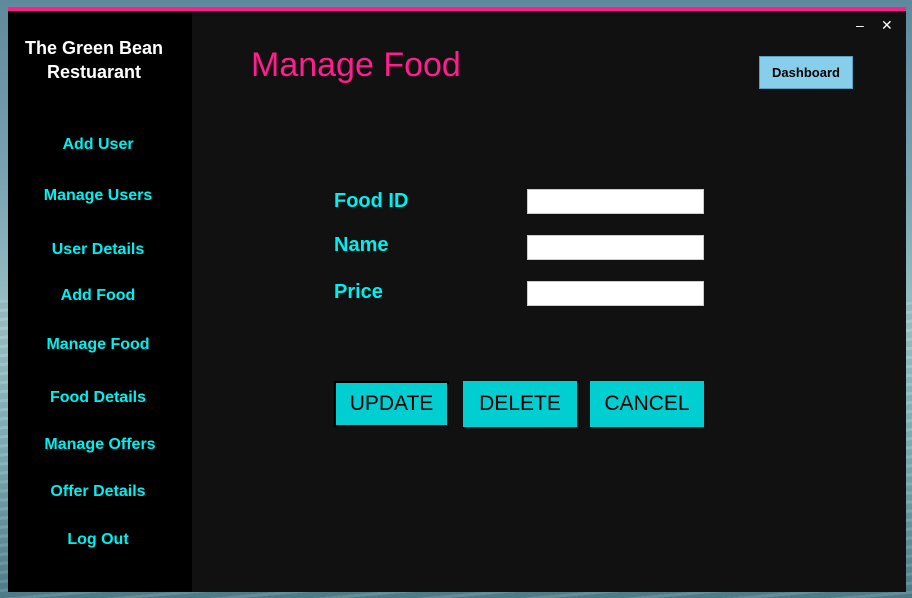 The width and height of the screenshot is (912, 598). What do you see at coordinates (520, 404) in the screenshot?
I see `delete-button: DELETE` at bounding box center [520, 404].